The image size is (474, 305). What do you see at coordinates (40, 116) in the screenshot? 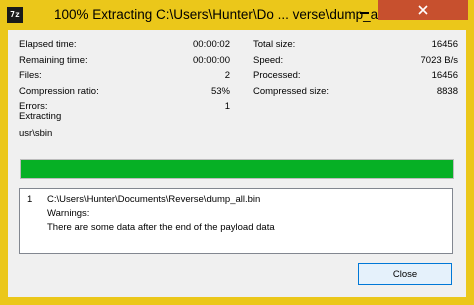
I see `status-action: Extracting` at bounding box center [40, 116].